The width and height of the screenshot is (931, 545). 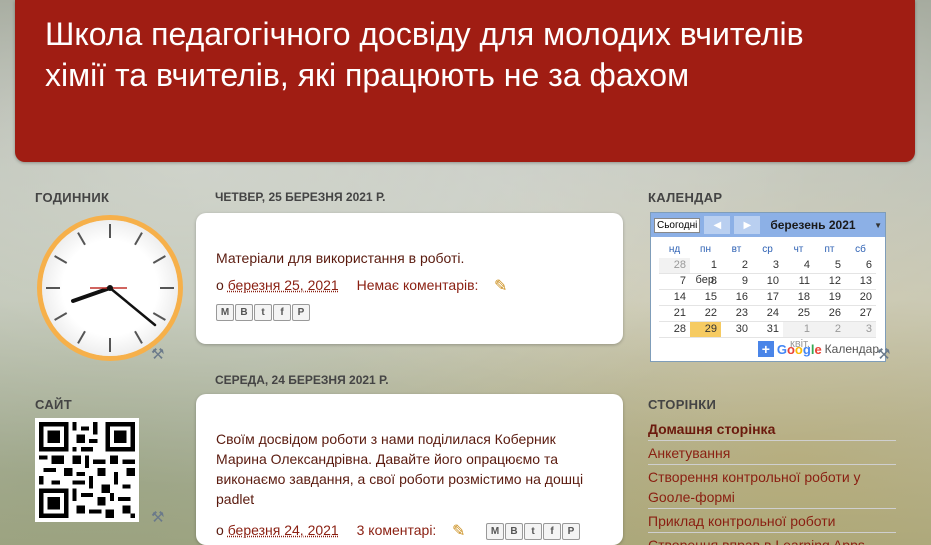 I want to click on plus-icon: +, so click(x=765, y=349).